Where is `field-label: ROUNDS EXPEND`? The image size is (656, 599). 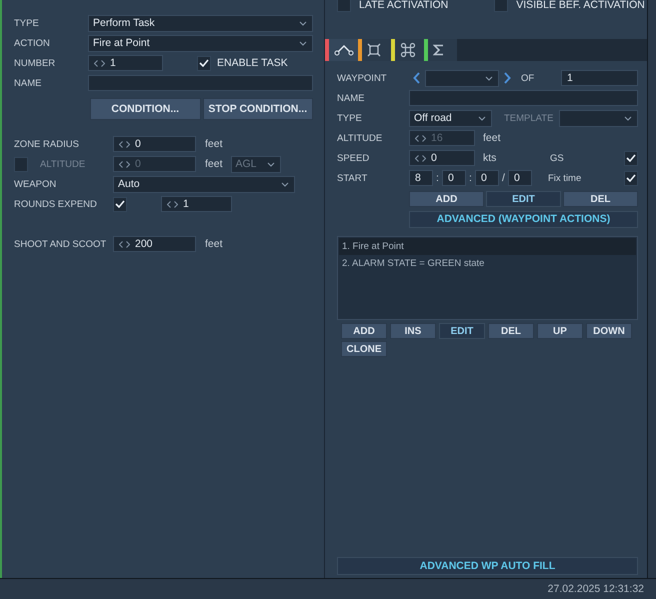 field-label: ROUNDS EXPEND is located at coordinates (56, 204).